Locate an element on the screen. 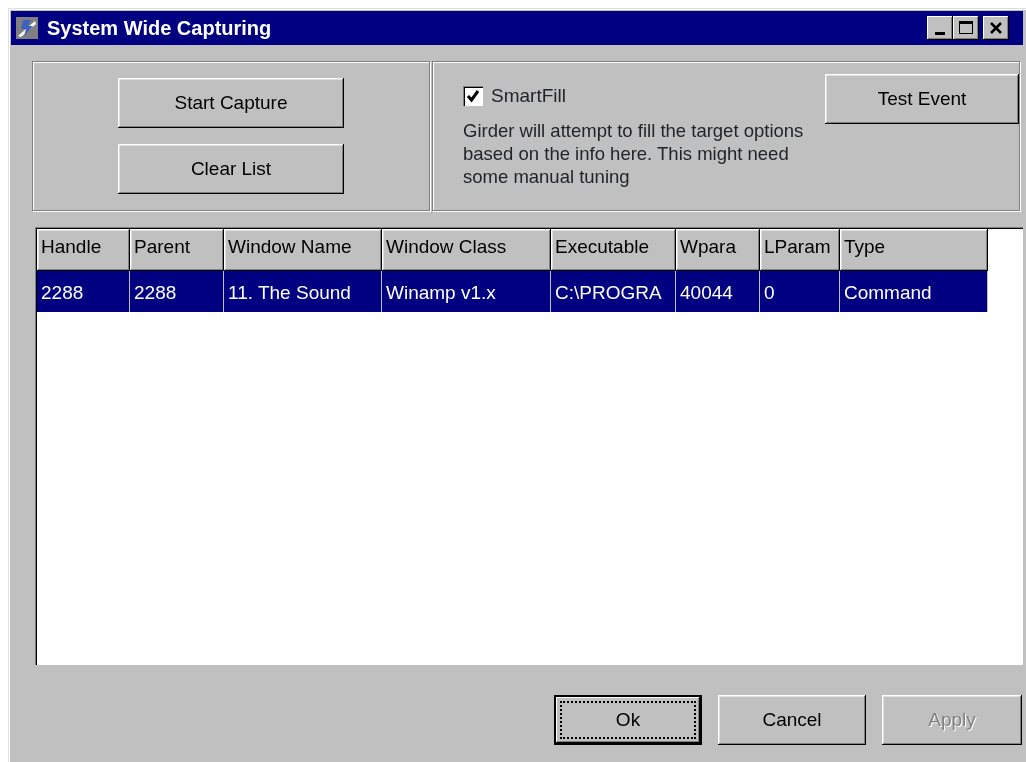 The image size is (1026, 762). minimize-icon is located at coordinates (940, 33).